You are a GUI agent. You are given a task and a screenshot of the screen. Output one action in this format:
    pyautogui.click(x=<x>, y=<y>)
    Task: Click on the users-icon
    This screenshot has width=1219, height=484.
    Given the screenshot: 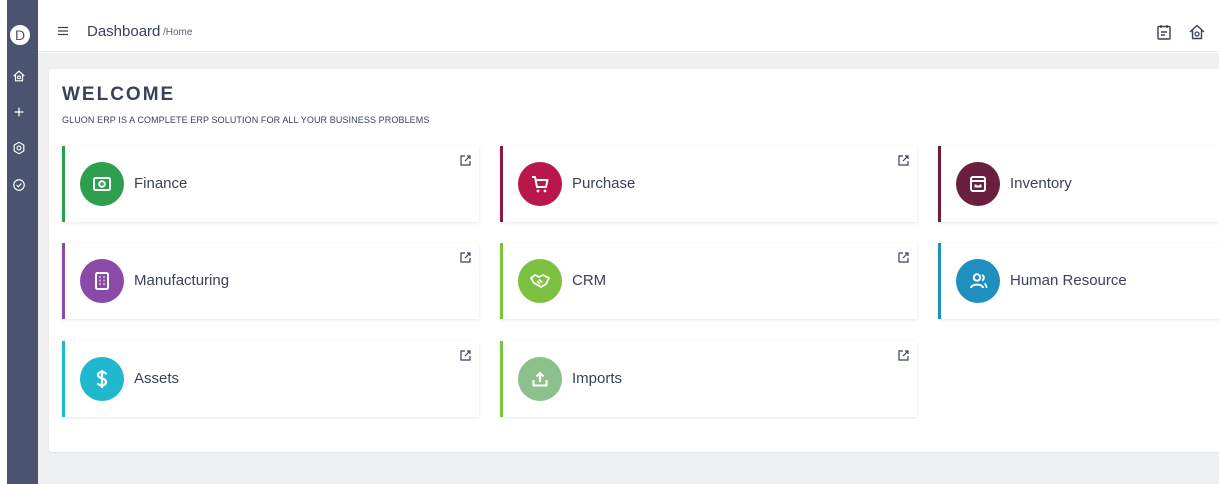 What is the action you would take?
    pyautogui.click(x=978, y=281)
    